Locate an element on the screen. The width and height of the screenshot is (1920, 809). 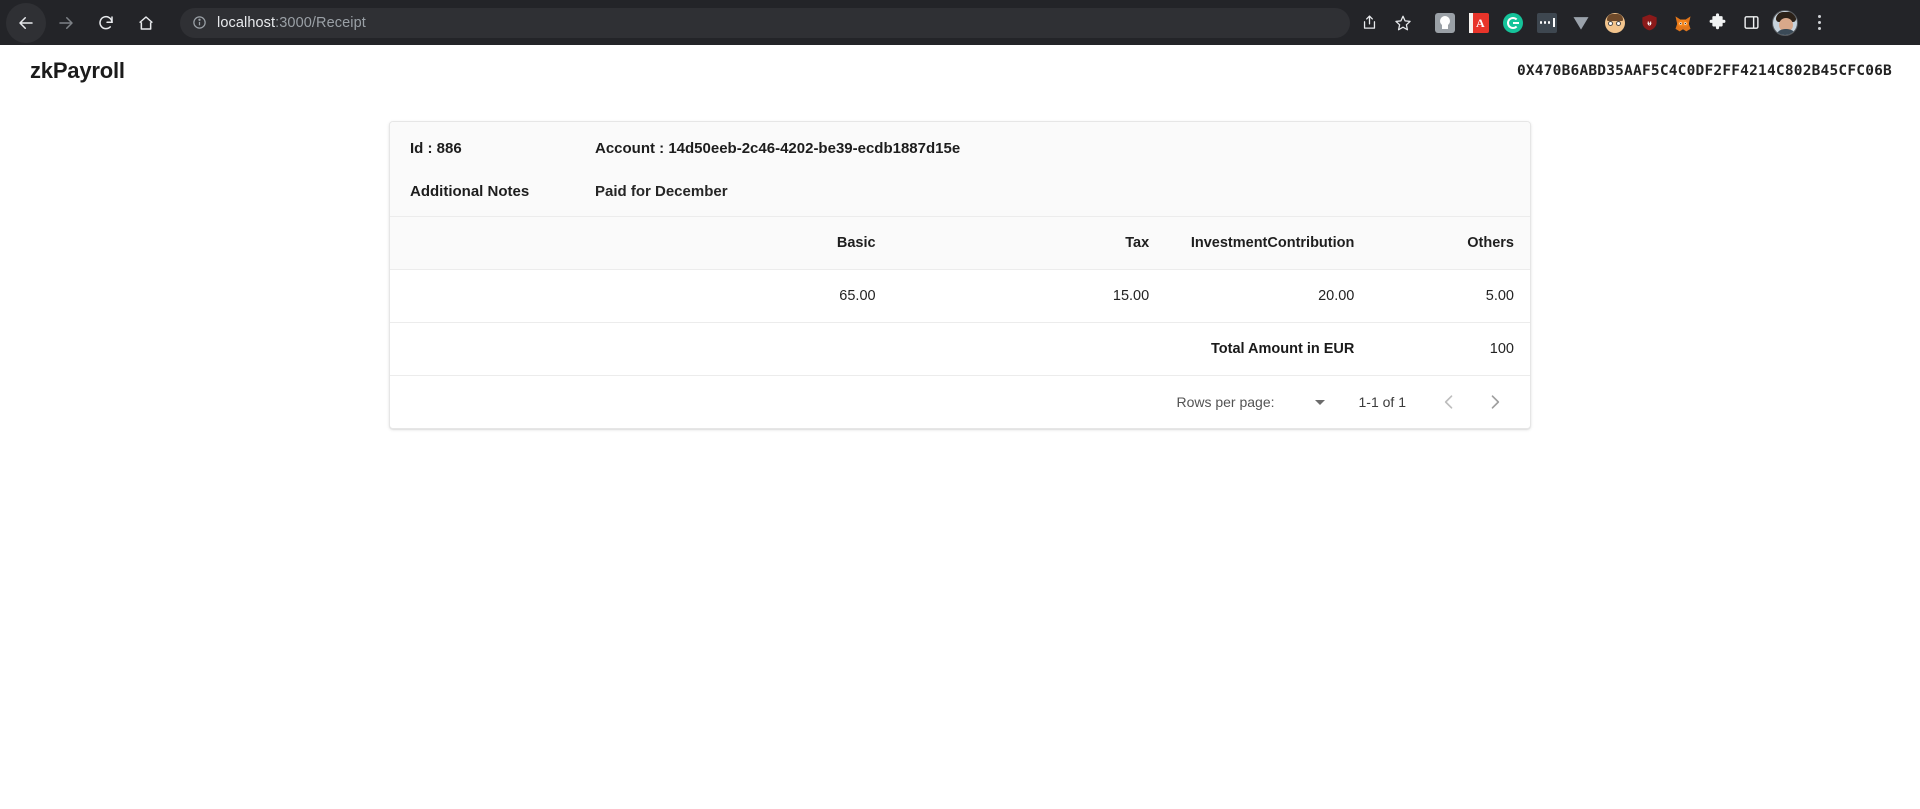
notes-value: Paid for December is located at coordinates (661, 191).